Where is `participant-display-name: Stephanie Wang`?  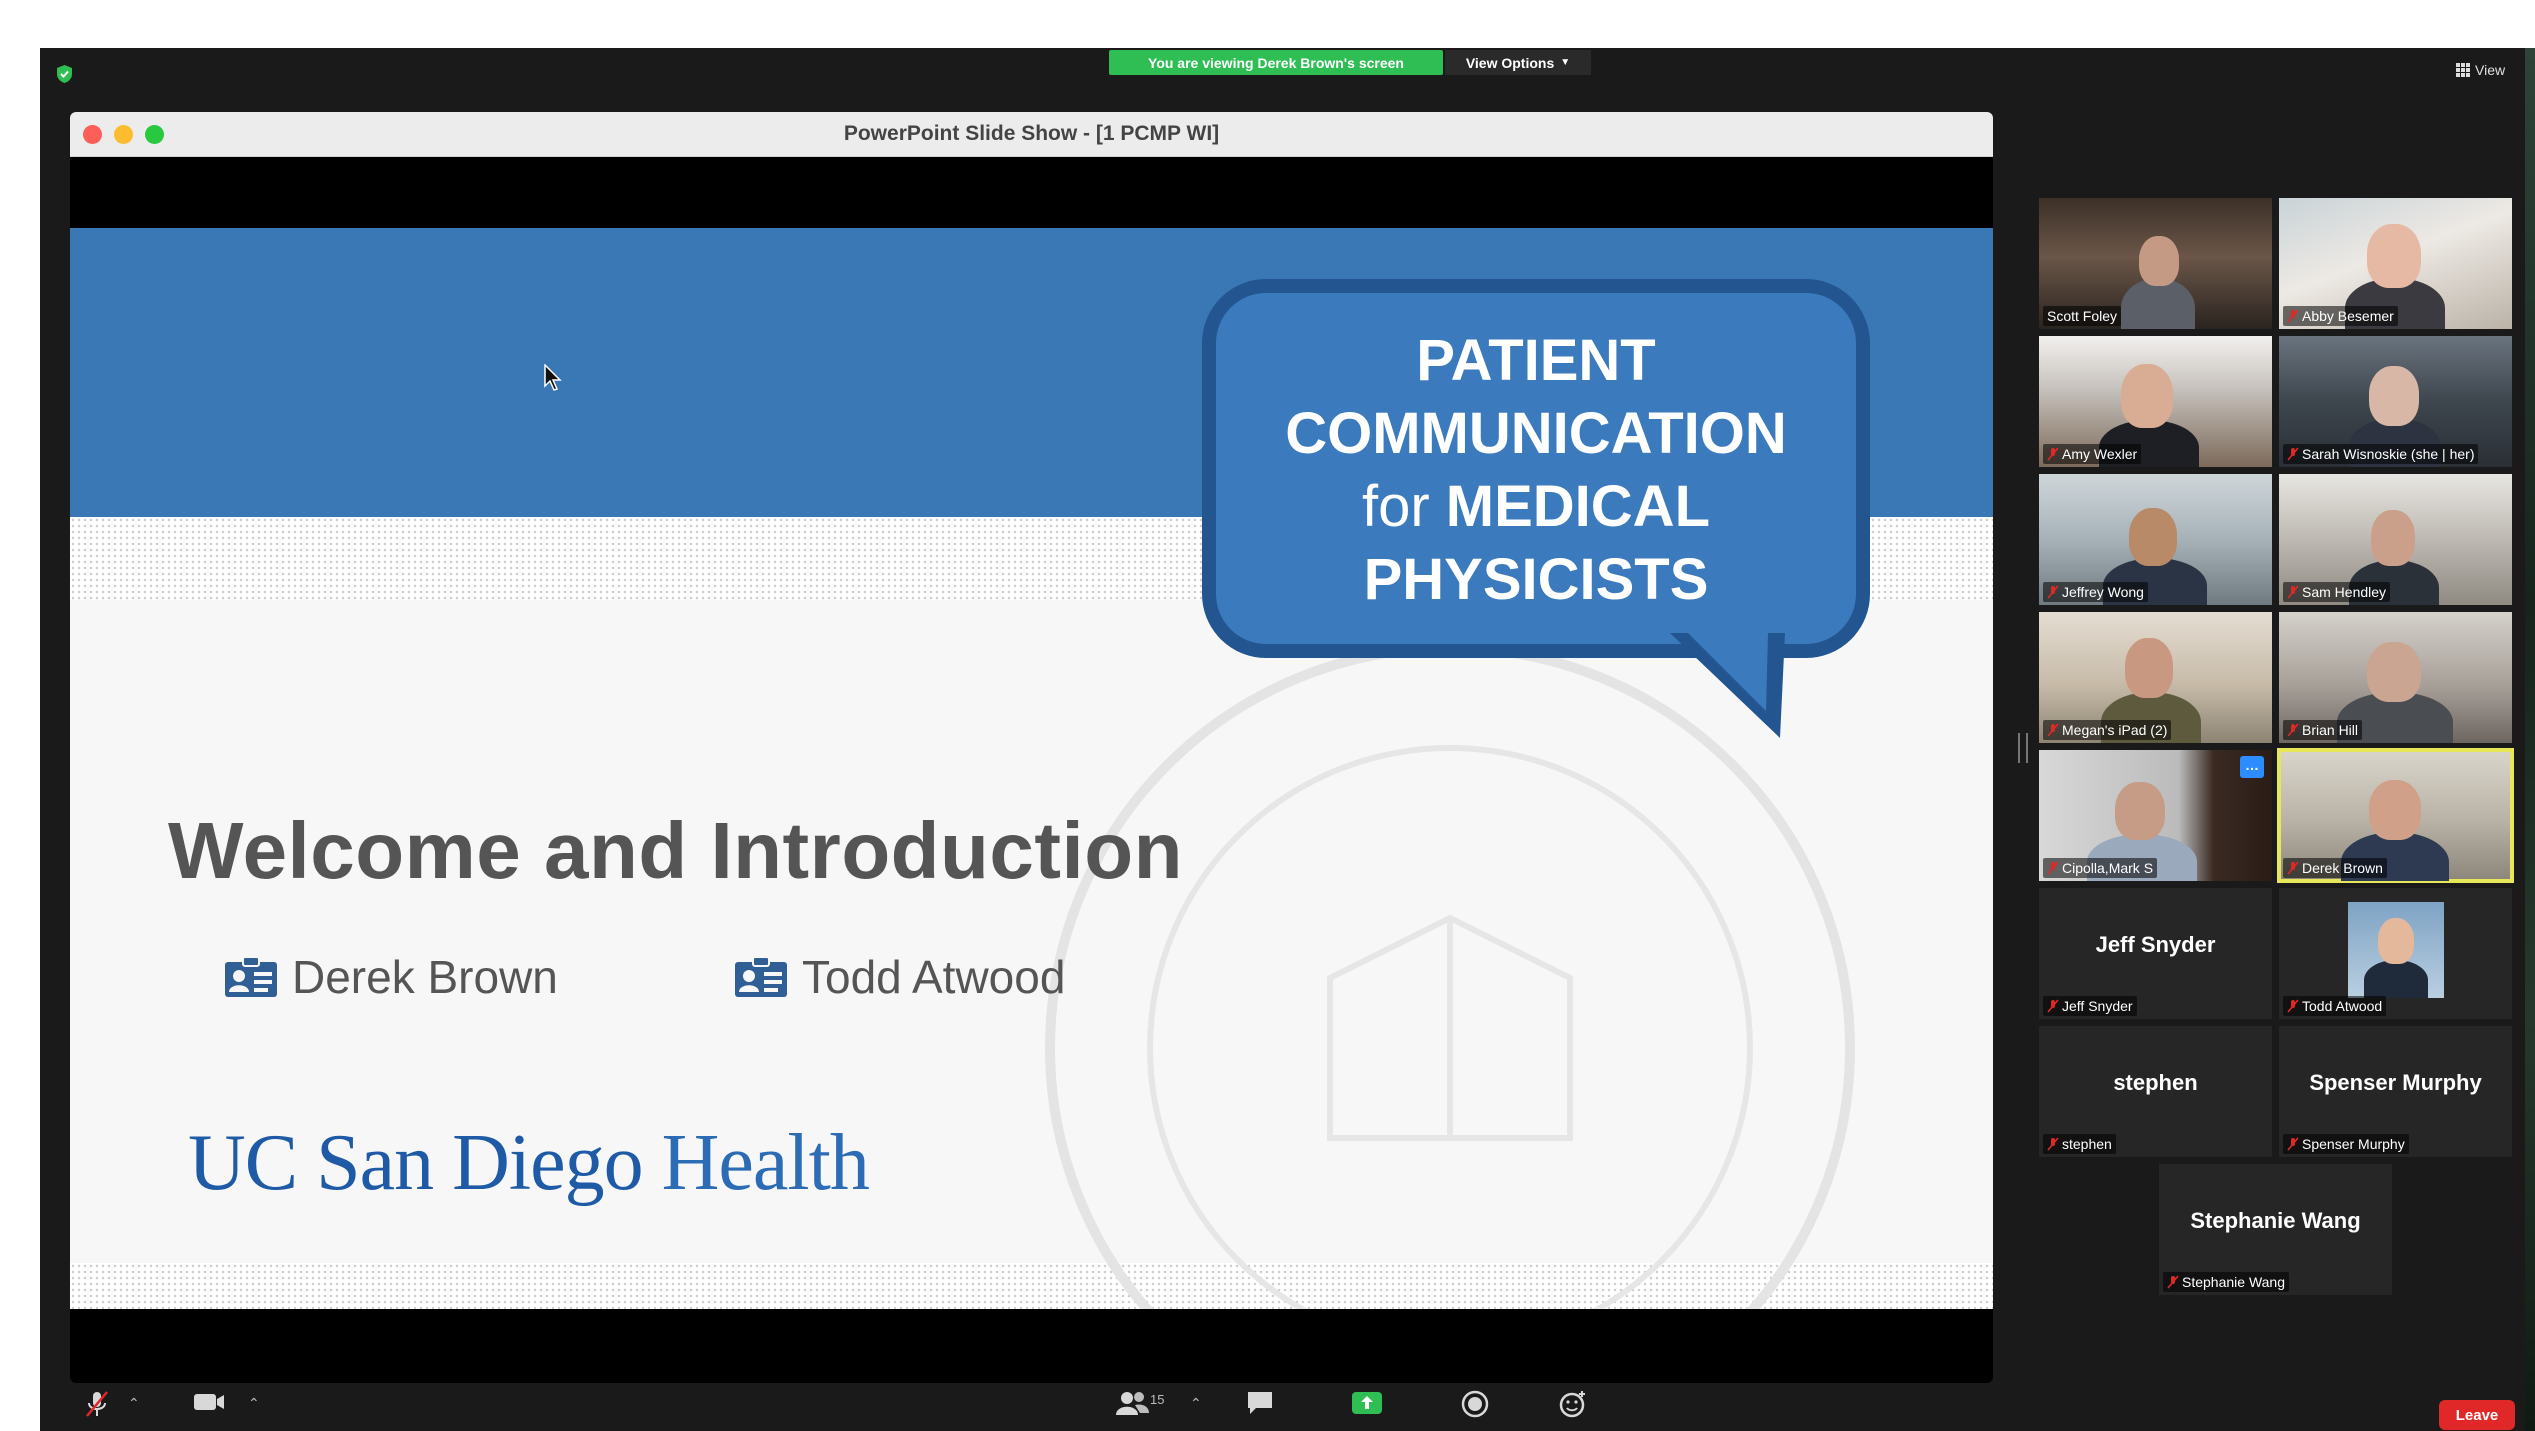 participant-display-name: Stephanie Wang is located at coordinates (2275, 1220).